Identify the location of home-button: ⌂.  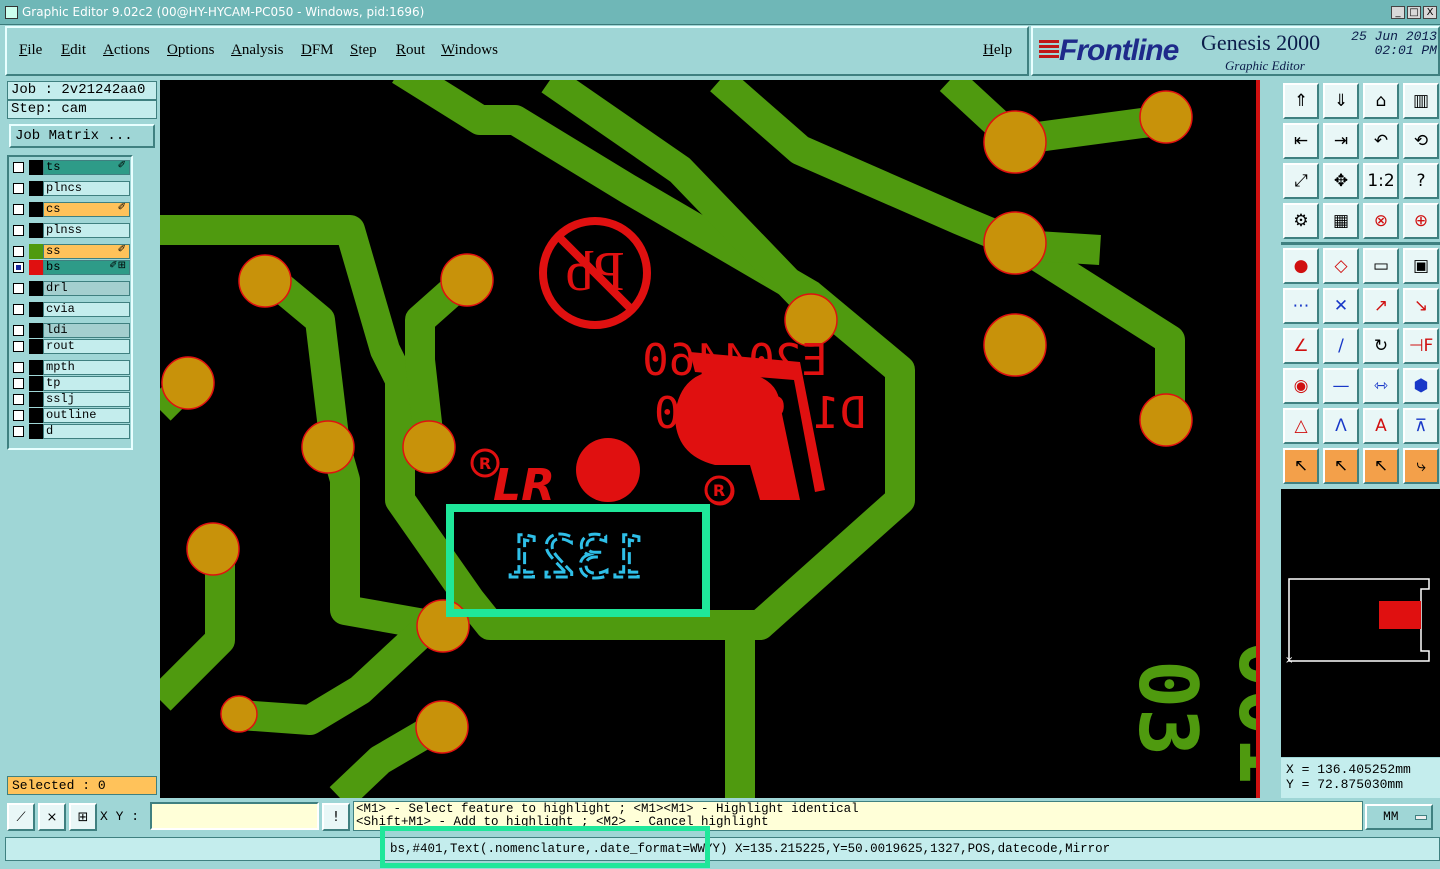
(1381, 101).